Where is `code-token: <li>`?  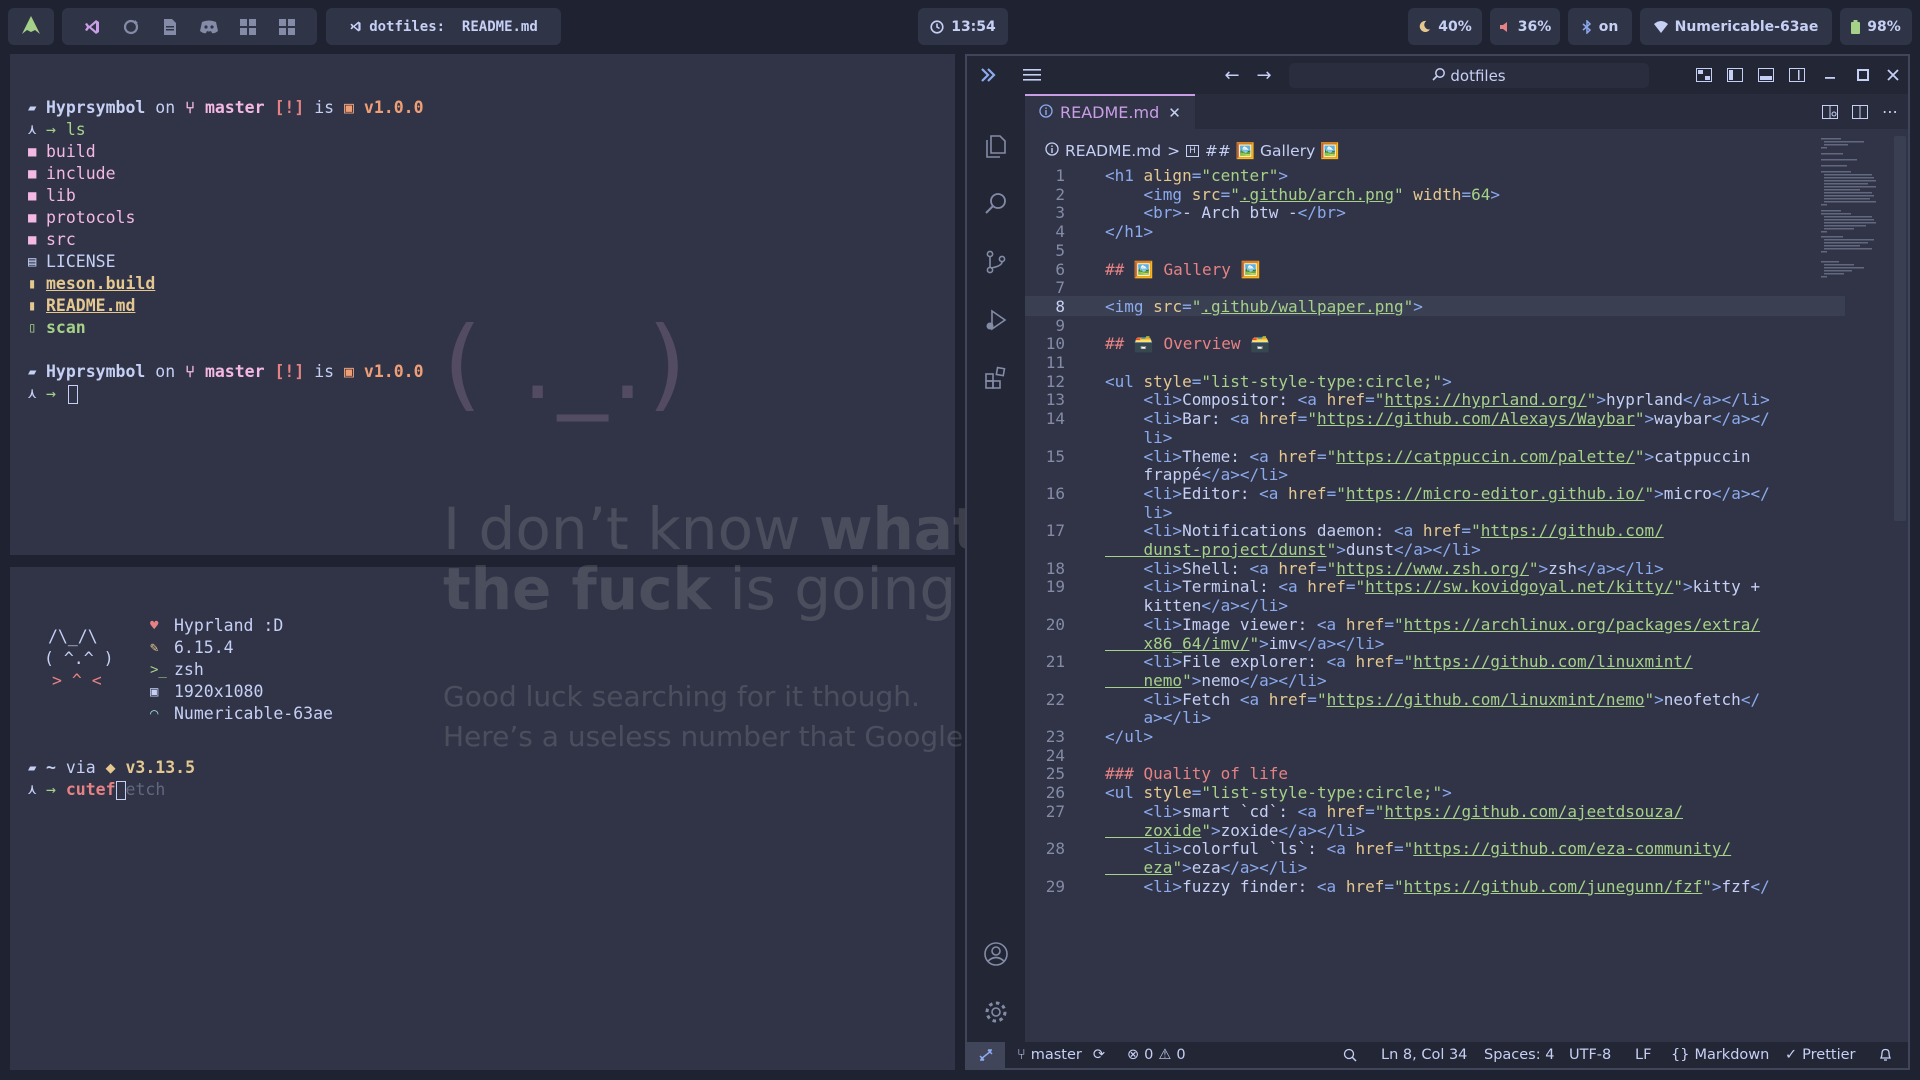 code-token: <li> is located at coordinates (1144, 886).